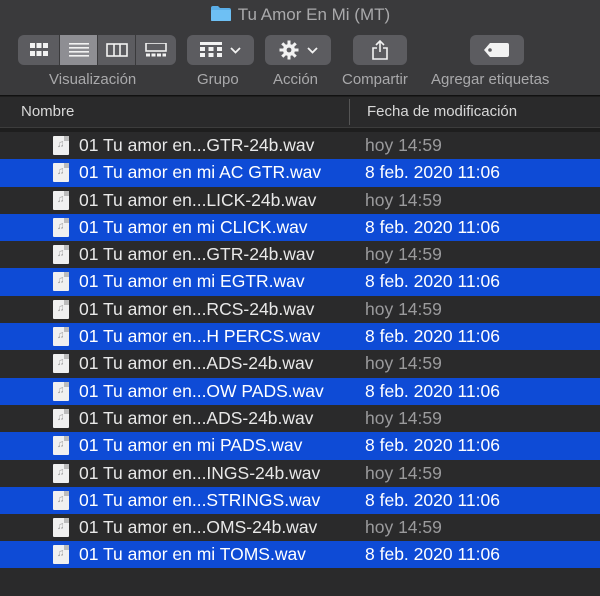 This screenshot has width=600, height=596. I want to click on gear-icon, so click(288, 50).